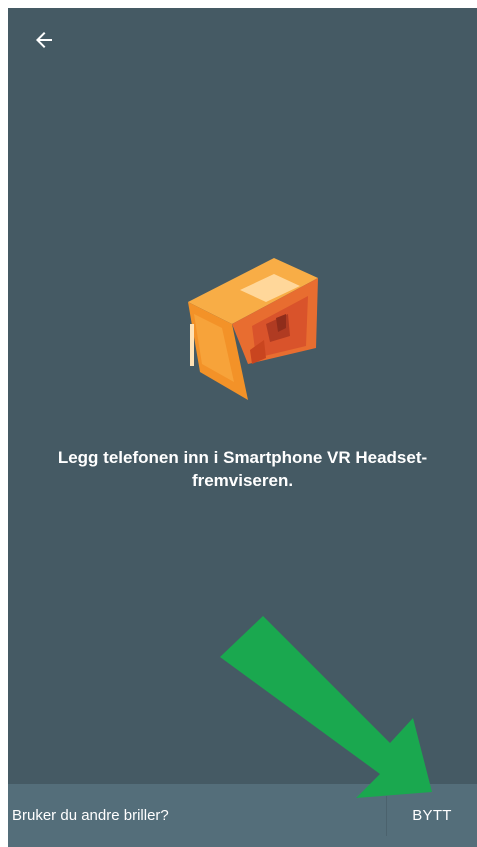 Image resolution: width=477 pixels, height=847 pixels. I want to click on back-button, so click(44, 40).